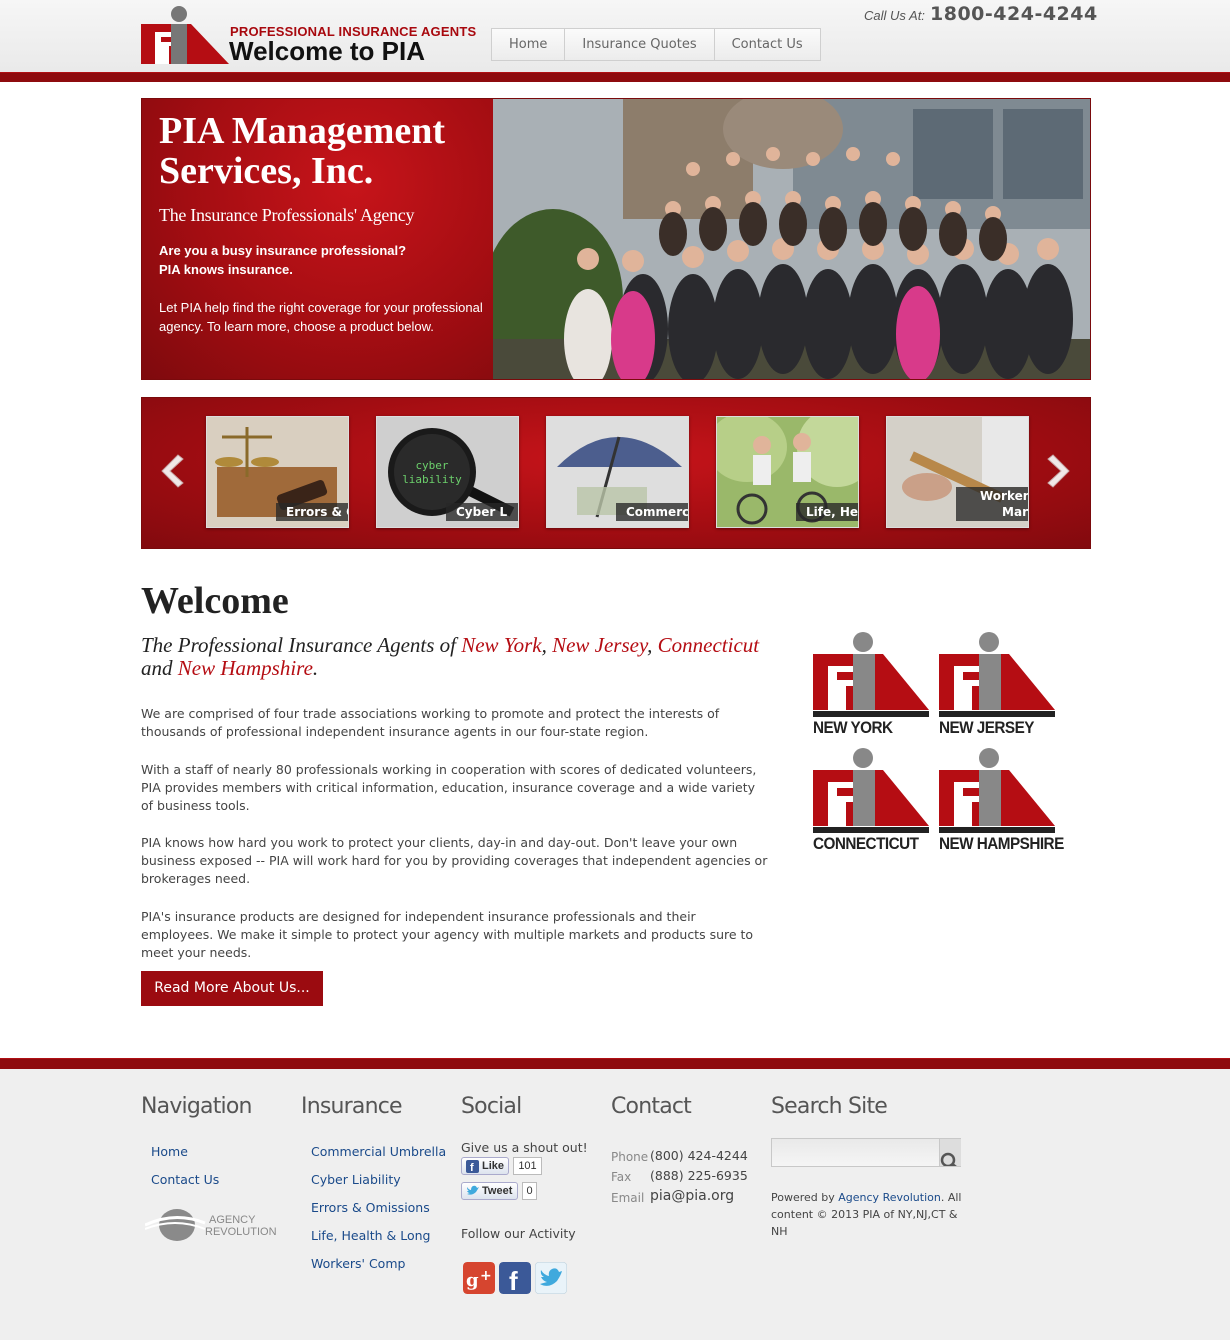 This screenshot has height=1340, width=1230. Describe the element at coordinates (482, 512) in the screenshot. I see `carousel-item-label: Cyber L` at that location.